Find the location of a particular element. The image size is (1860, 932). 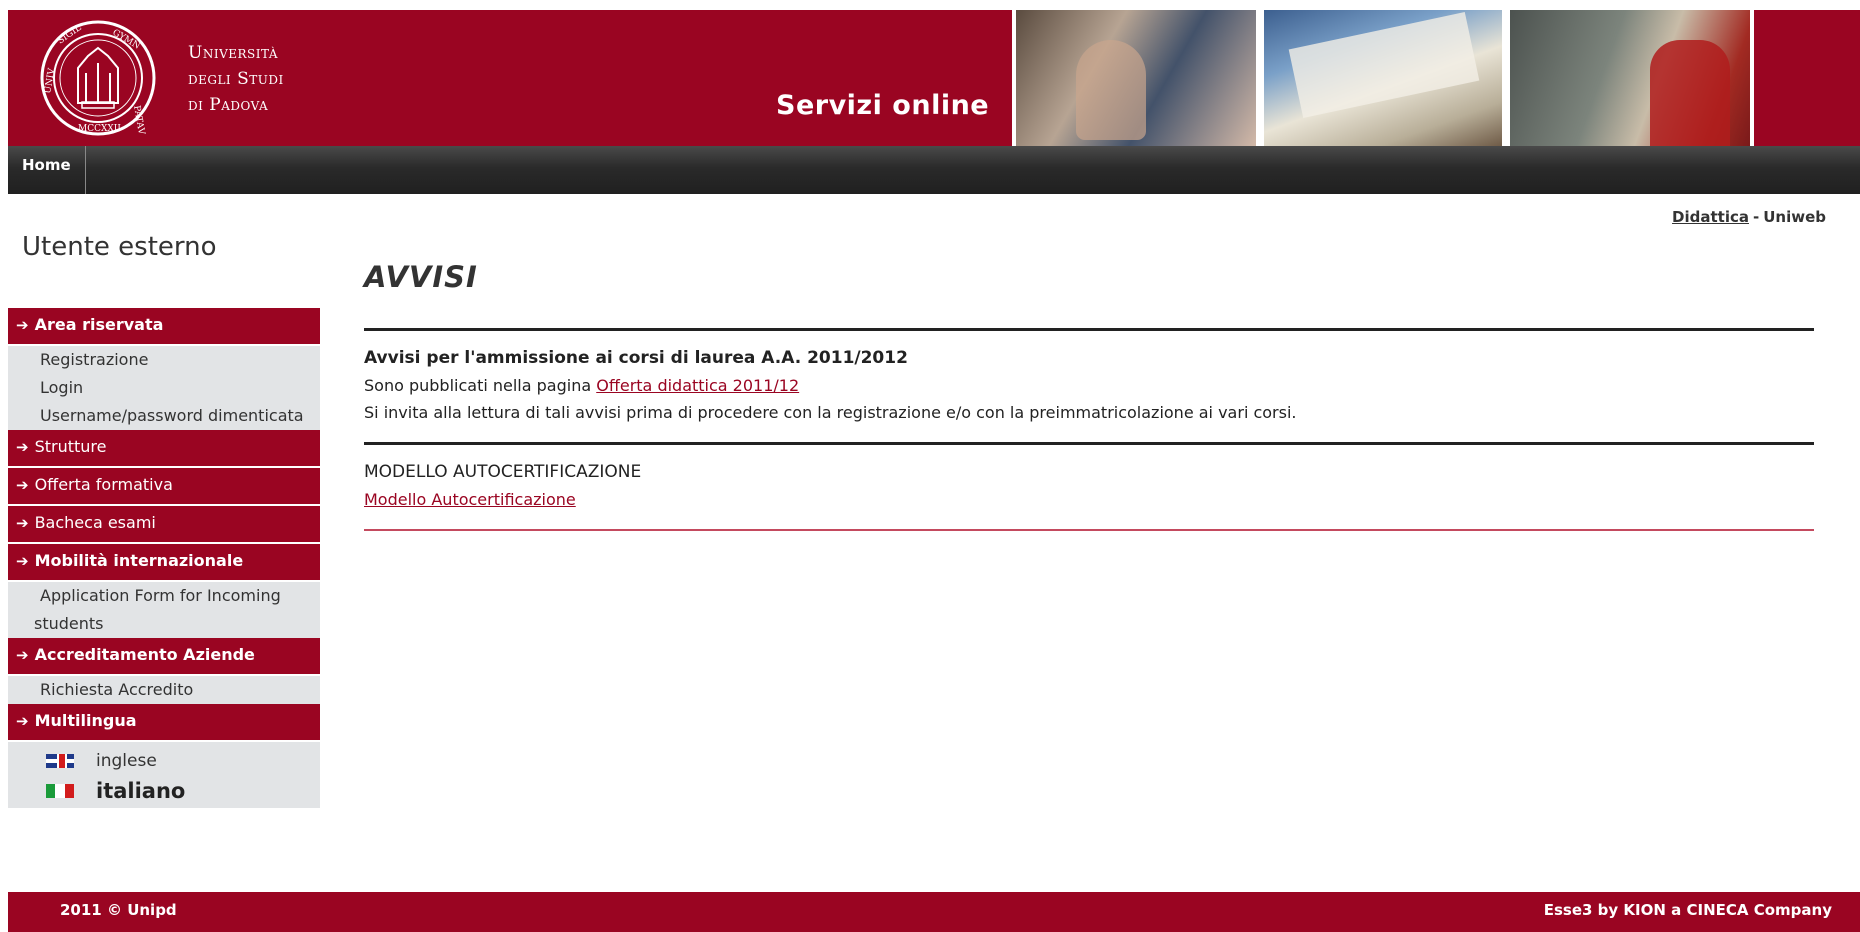

uk-flag-icon is located at coordinates (60, 761).